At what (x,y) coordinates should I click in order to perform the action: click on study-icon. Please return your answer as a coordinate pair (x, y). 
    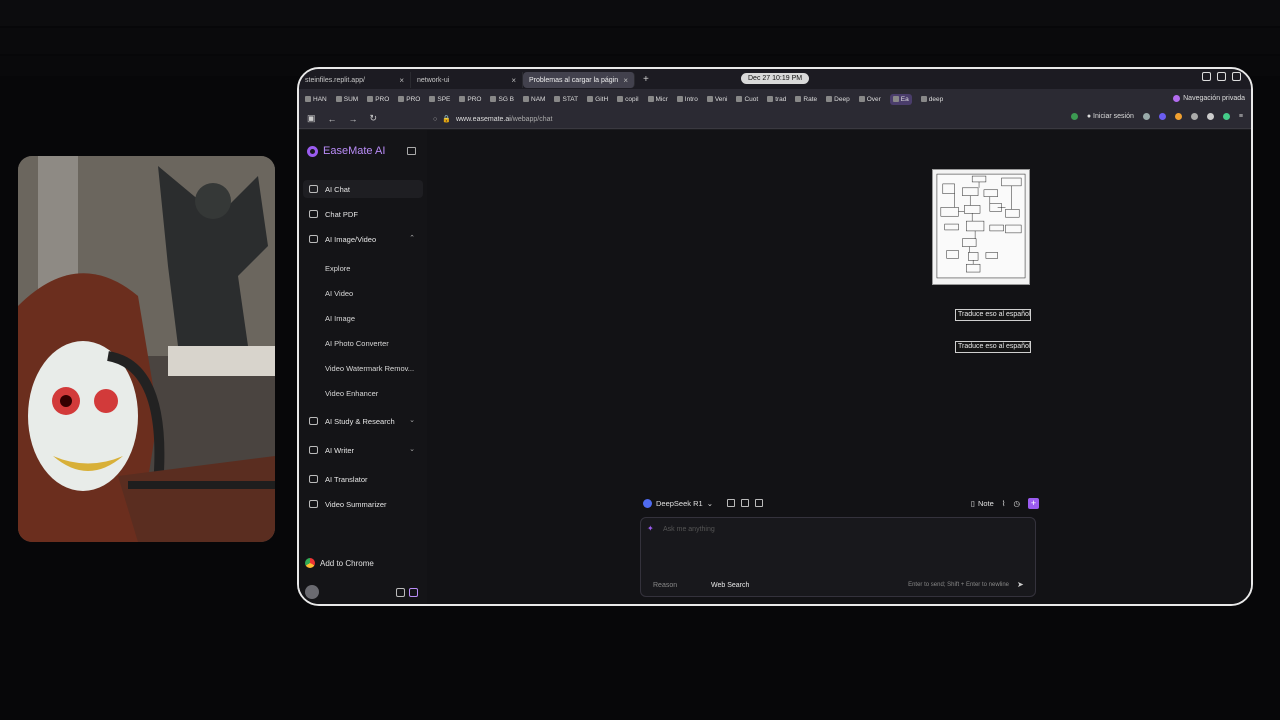
    Looking at the image, I should click on (313, 421).